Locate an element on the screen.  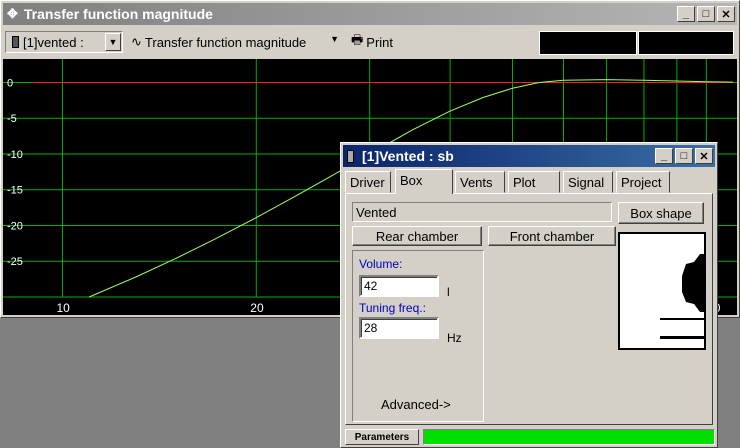
box-shape-preview is located at coordinates (662, 291).